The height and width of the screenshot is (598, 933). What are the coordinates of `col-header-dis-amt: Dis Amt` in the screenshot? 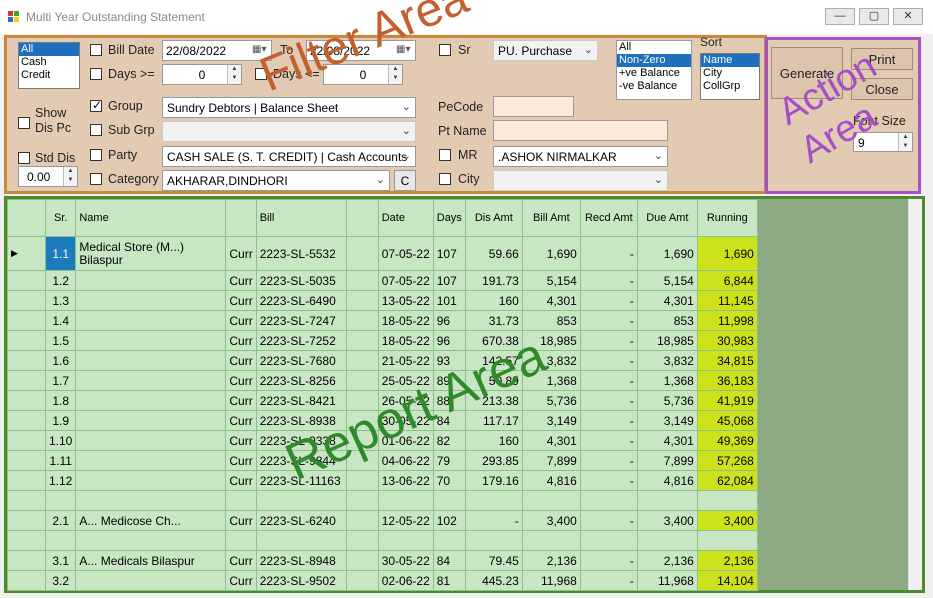 It's located at (493, 218).